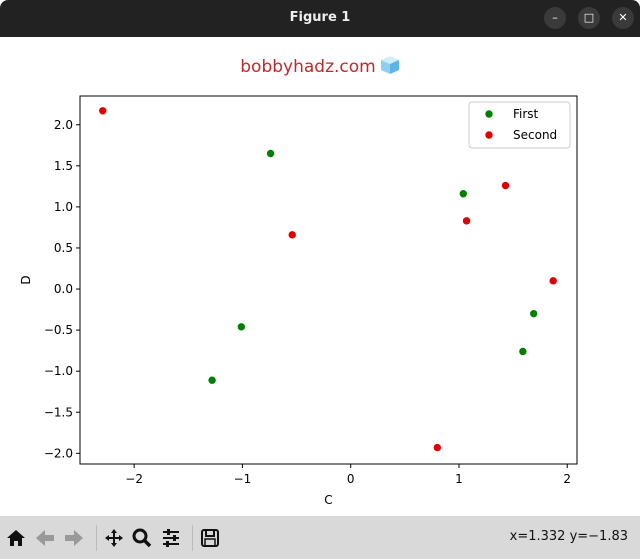  What do you see at coordinates (210, 538) in the screenshot?
I see `save-icon` at bounding box center [210, 538].